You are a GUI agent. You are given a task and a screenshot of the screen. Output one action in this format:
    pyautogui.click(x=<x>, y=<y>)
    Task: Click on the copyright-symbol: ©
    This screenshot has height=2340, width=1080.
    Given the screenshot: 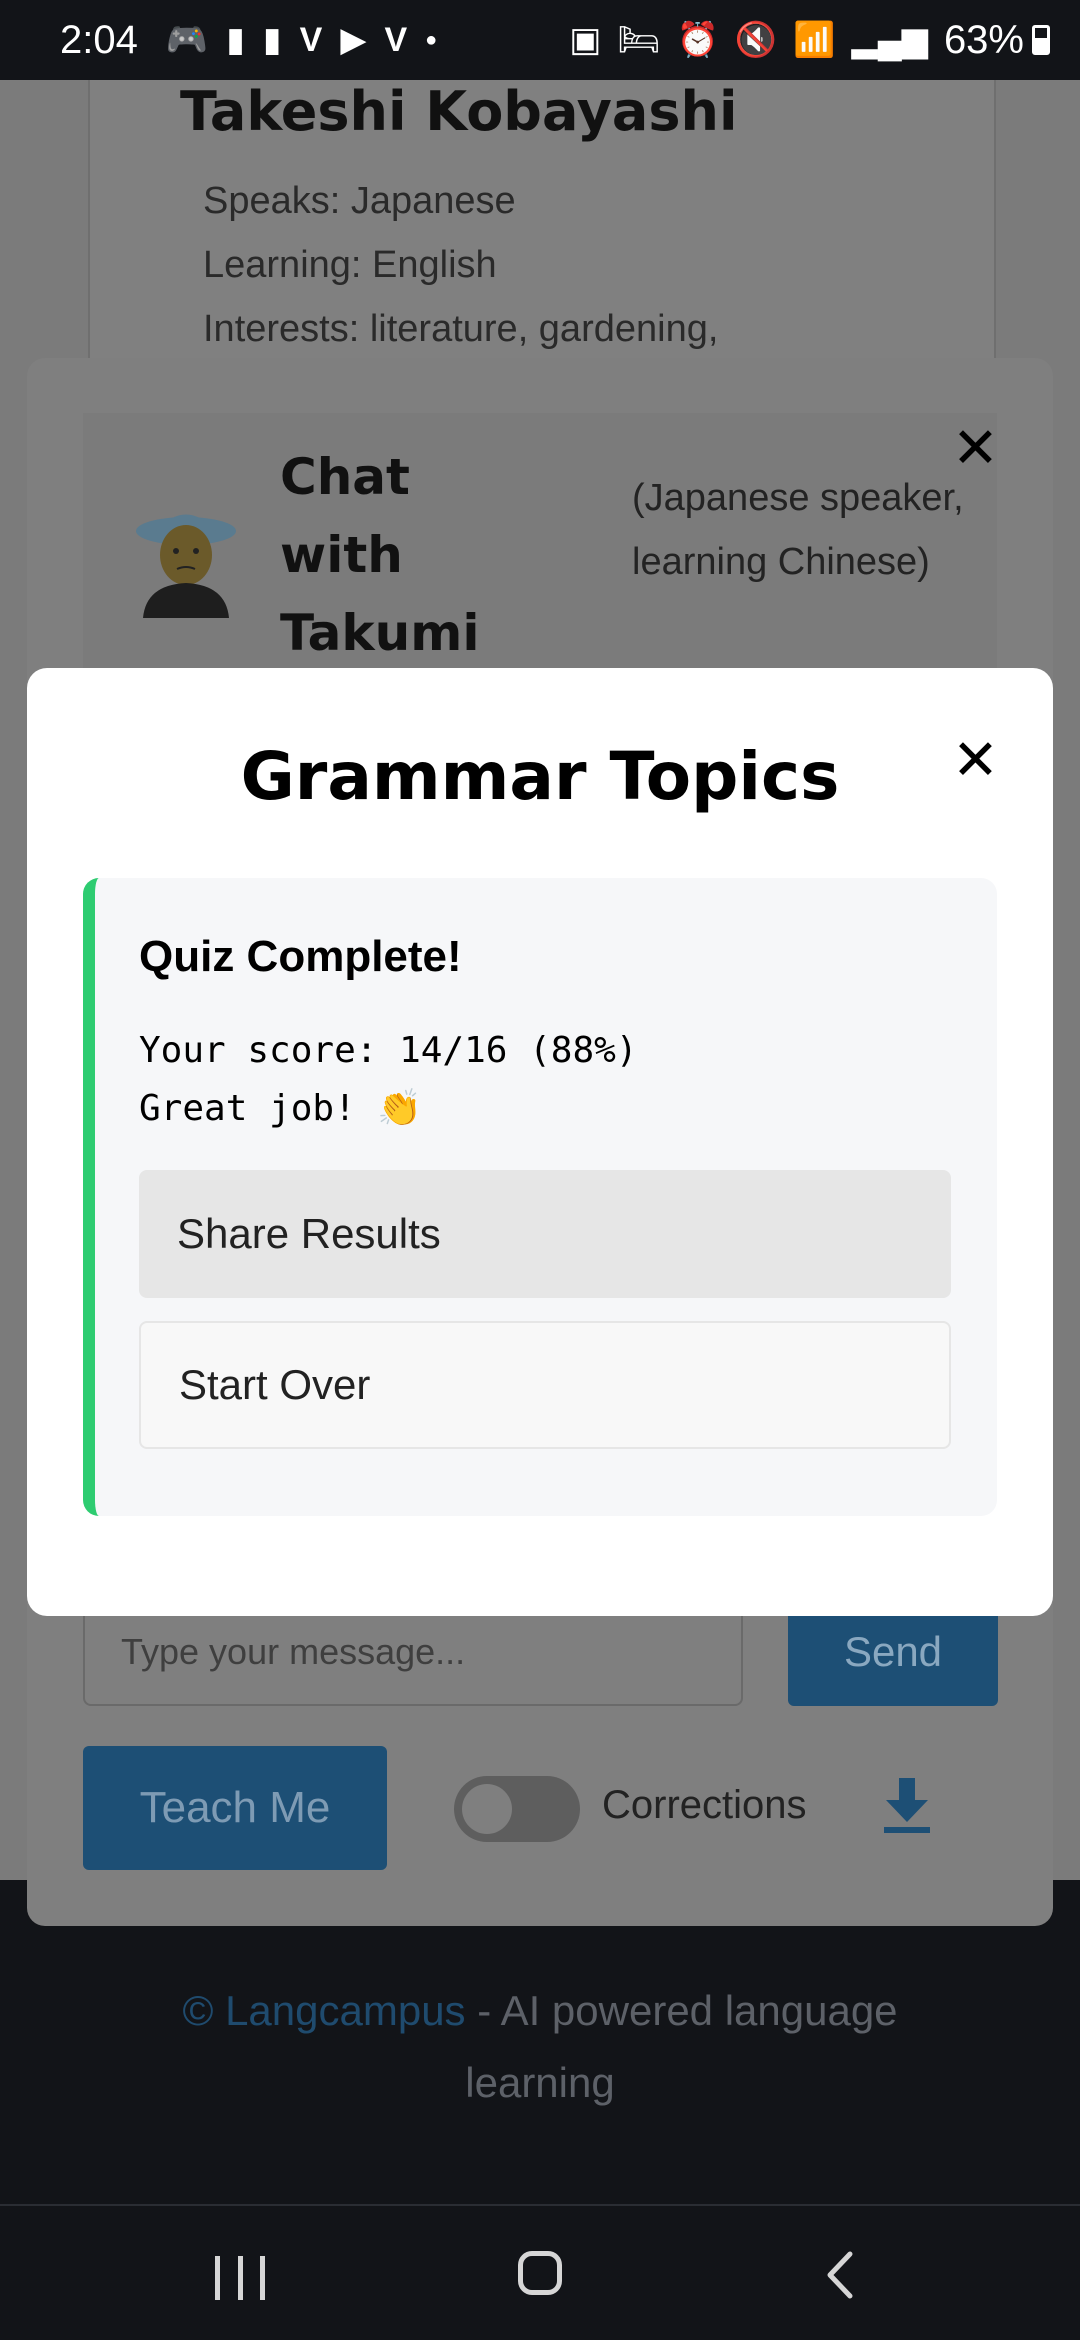 What is the action you would take?
    pyautogui.click(x=198, y=2010)
    